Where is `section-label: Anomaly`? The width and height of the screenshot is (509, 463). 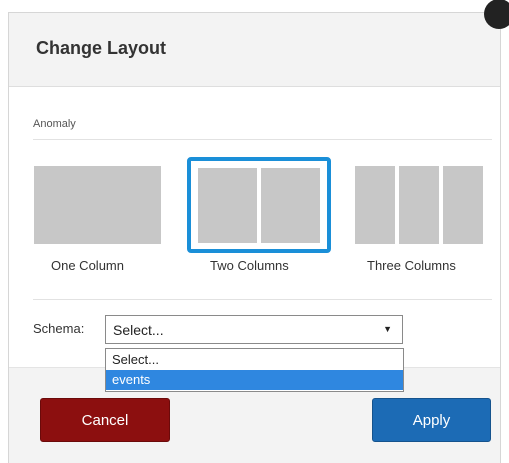 section-label: Anomaly is located at coordinates (54, 124).